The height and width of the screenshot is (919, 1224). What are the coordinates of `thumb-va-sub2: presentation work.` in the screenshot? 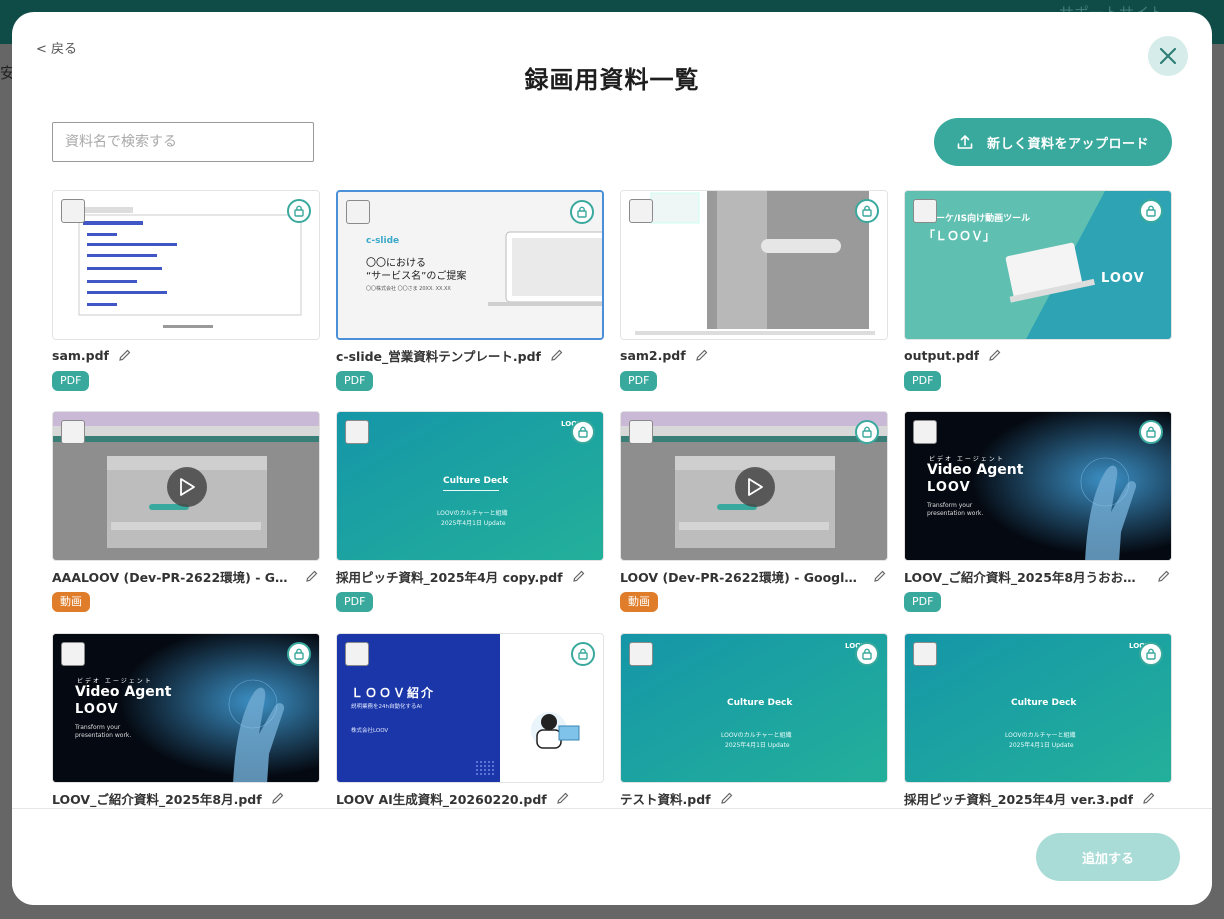 It's located at (955, 513).